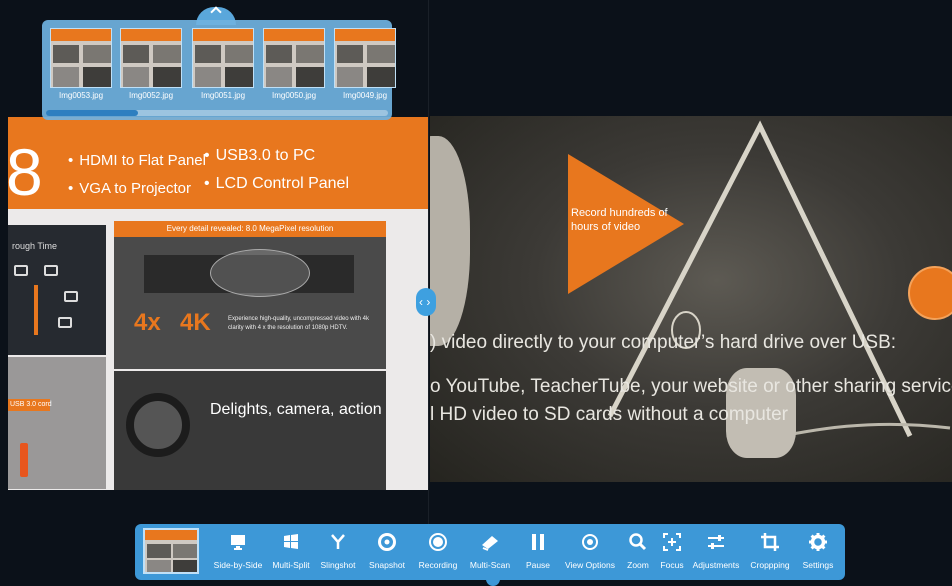  Describe the element at coordinates (818, 553) in the screenshot. I see `settings-button: Settings` at that location.